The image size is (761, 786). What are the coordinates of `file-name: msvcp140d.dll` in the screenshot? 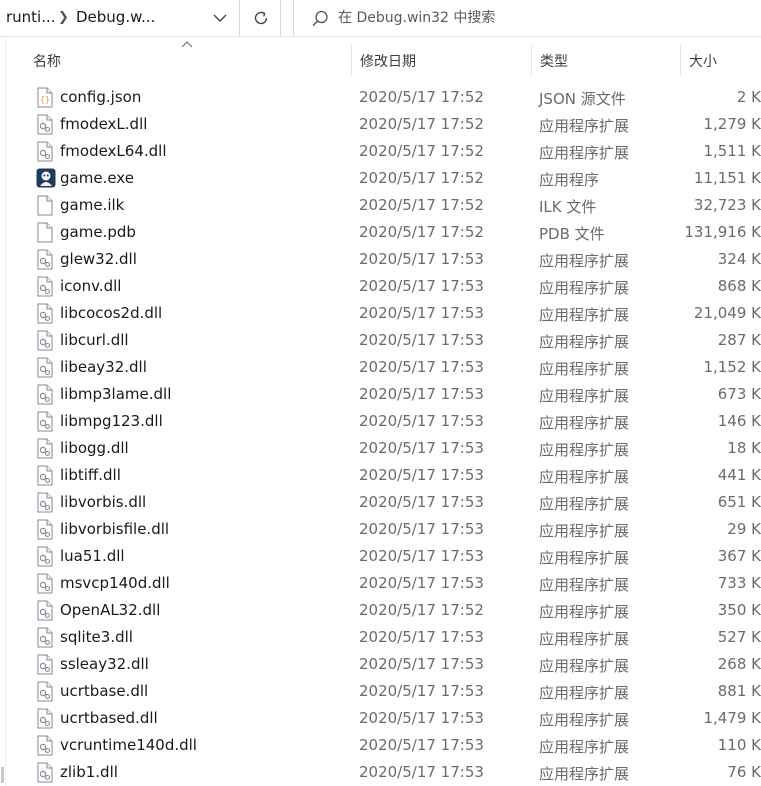 It's located at (115, 583).